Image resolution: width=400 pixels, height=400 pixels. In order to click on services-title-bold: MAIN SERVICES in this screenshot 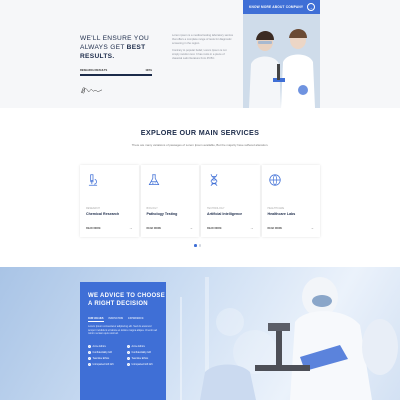, I will do `click(229, 132)`.